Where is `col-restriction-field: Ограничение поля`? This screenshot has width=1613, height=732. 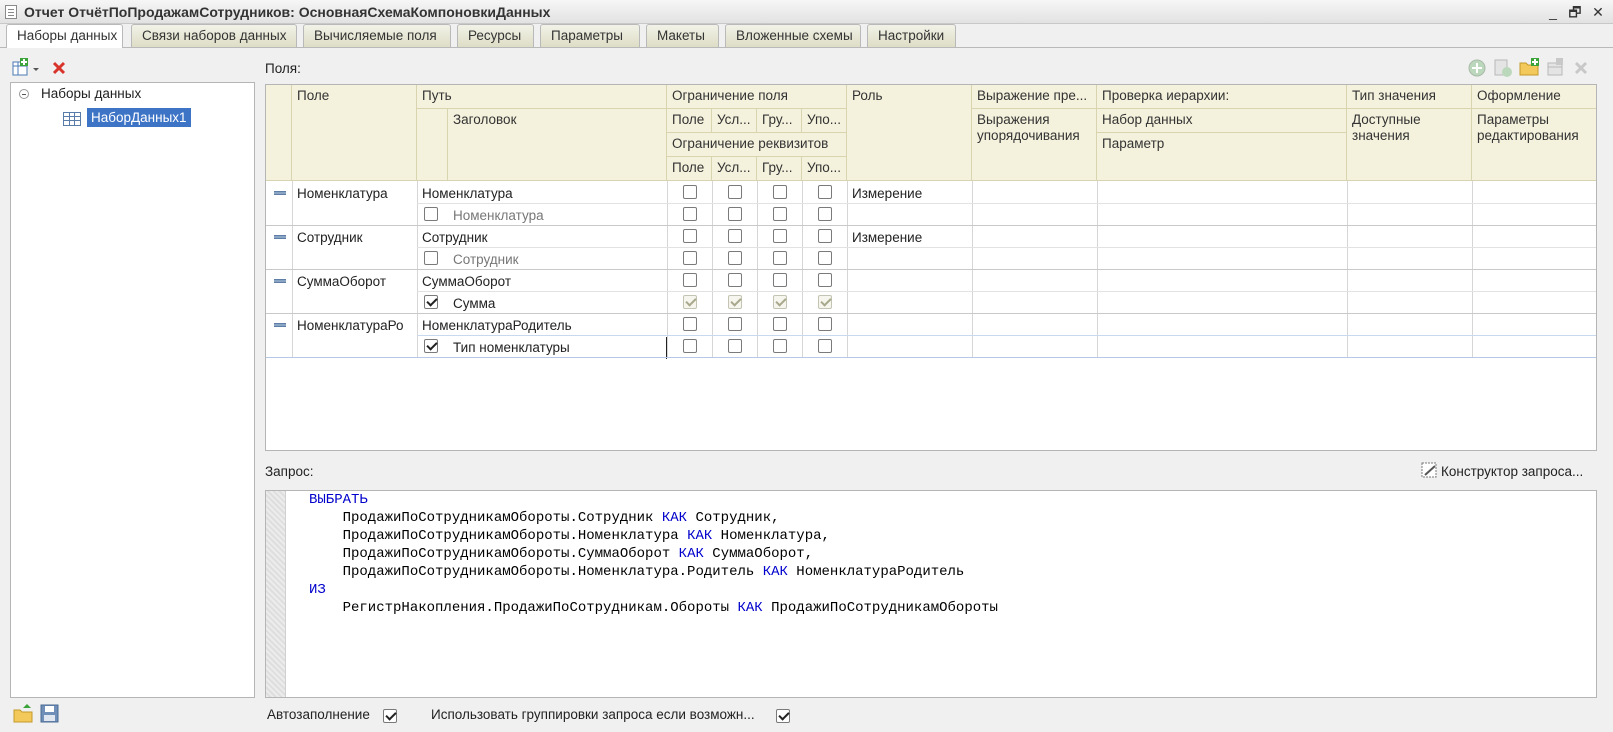 col-restriction-field: Ограничение поля is located at coordinates (757, 97).